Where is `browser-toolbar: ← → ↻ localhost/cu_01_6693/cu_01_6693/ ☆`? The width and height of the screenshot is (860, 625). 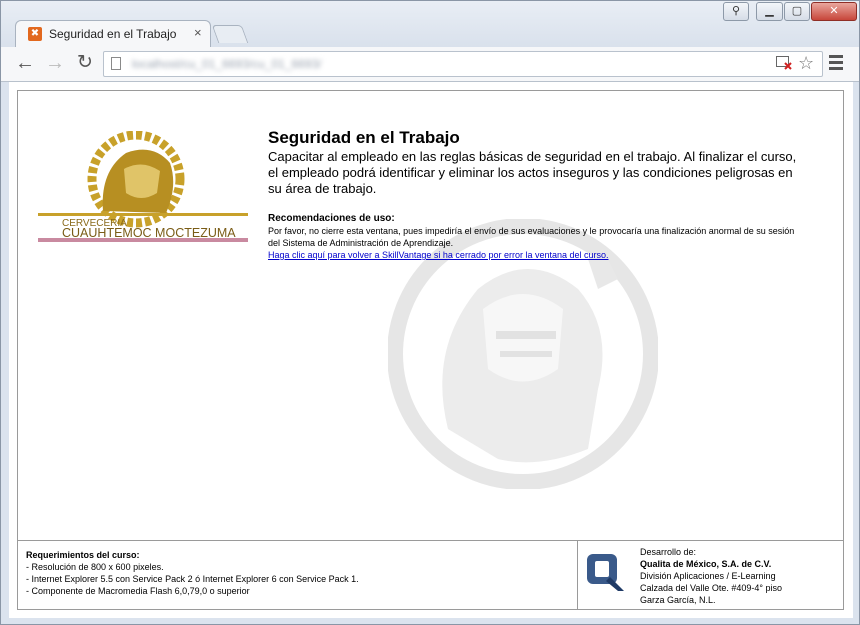 browser-toolbar: ← → ↻ localhost/cu_01_6693/cu_01_6693/ ☆ is located at coordinates (430, 64).